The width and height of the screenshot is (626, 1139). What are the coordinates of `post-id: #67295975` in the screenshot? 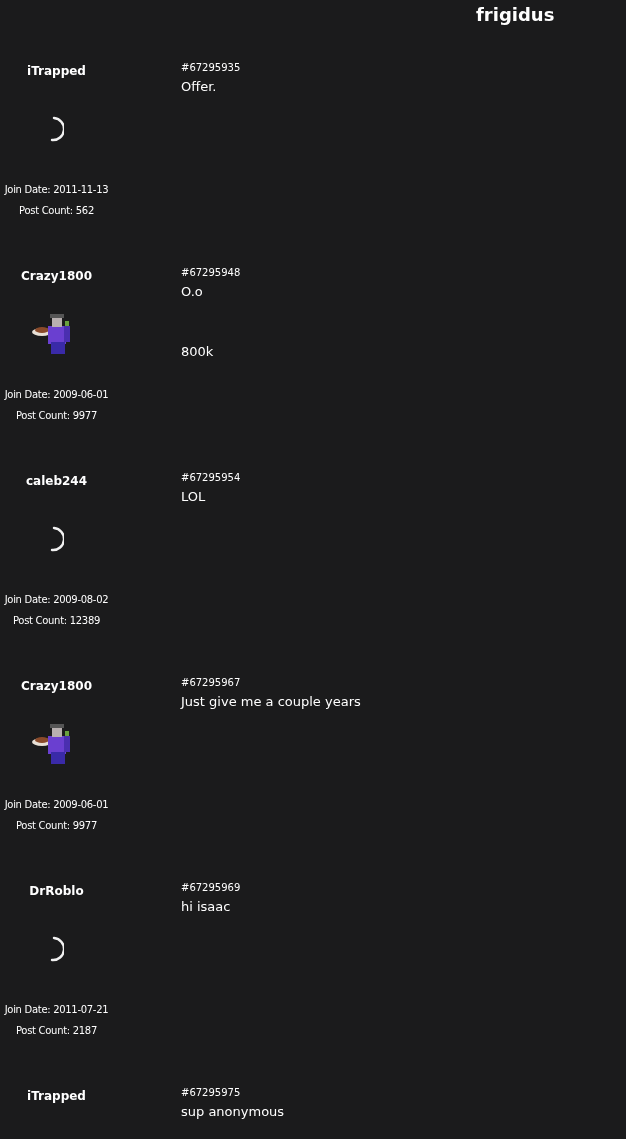 It's located at (211, 1093).